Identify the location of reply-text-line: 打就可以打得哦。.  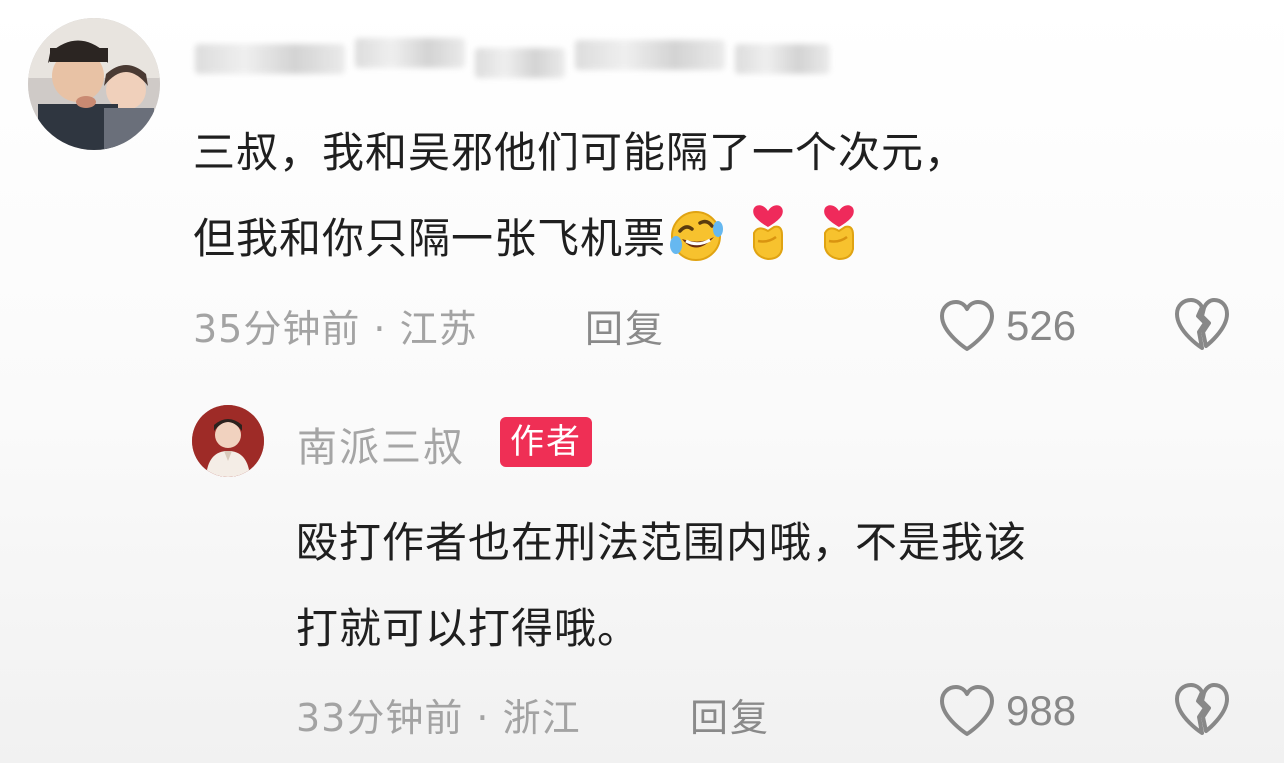
(468, 628).